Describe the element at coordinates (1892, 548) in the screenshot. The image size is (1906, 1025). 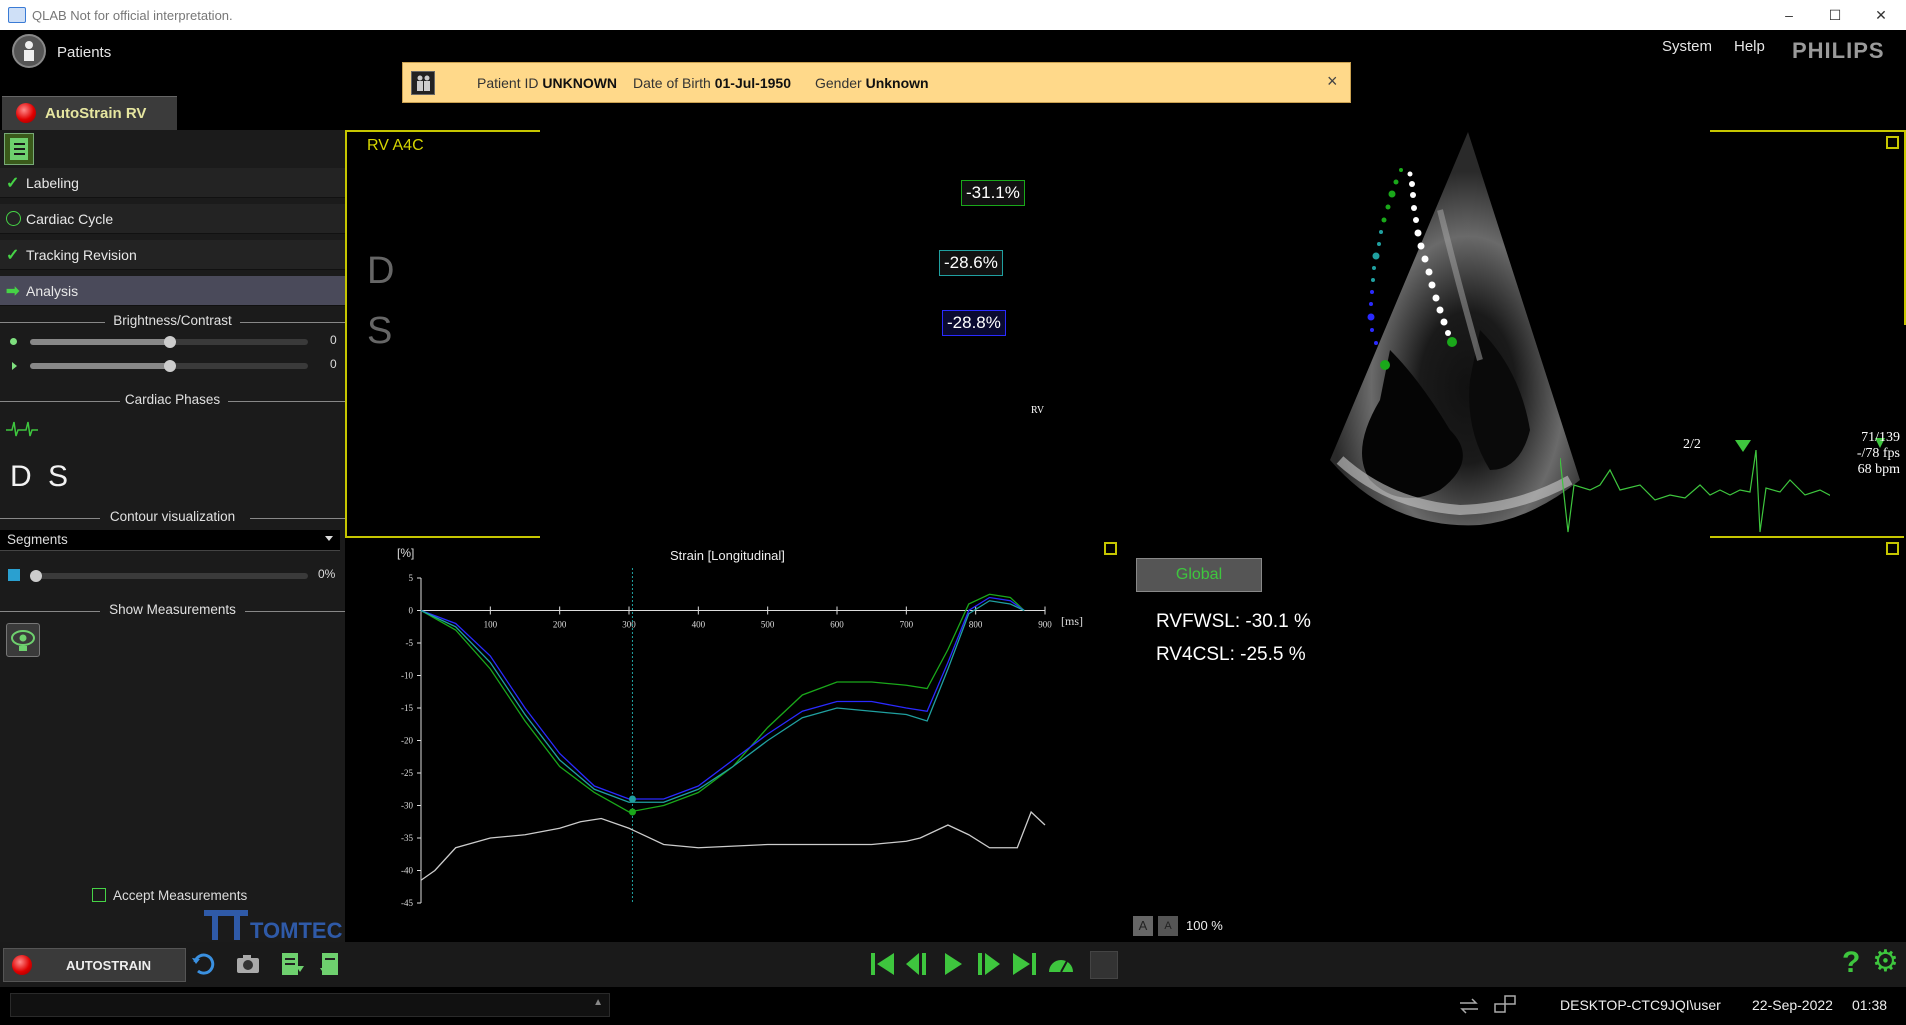
I see `maximize-results-icon` at that location.